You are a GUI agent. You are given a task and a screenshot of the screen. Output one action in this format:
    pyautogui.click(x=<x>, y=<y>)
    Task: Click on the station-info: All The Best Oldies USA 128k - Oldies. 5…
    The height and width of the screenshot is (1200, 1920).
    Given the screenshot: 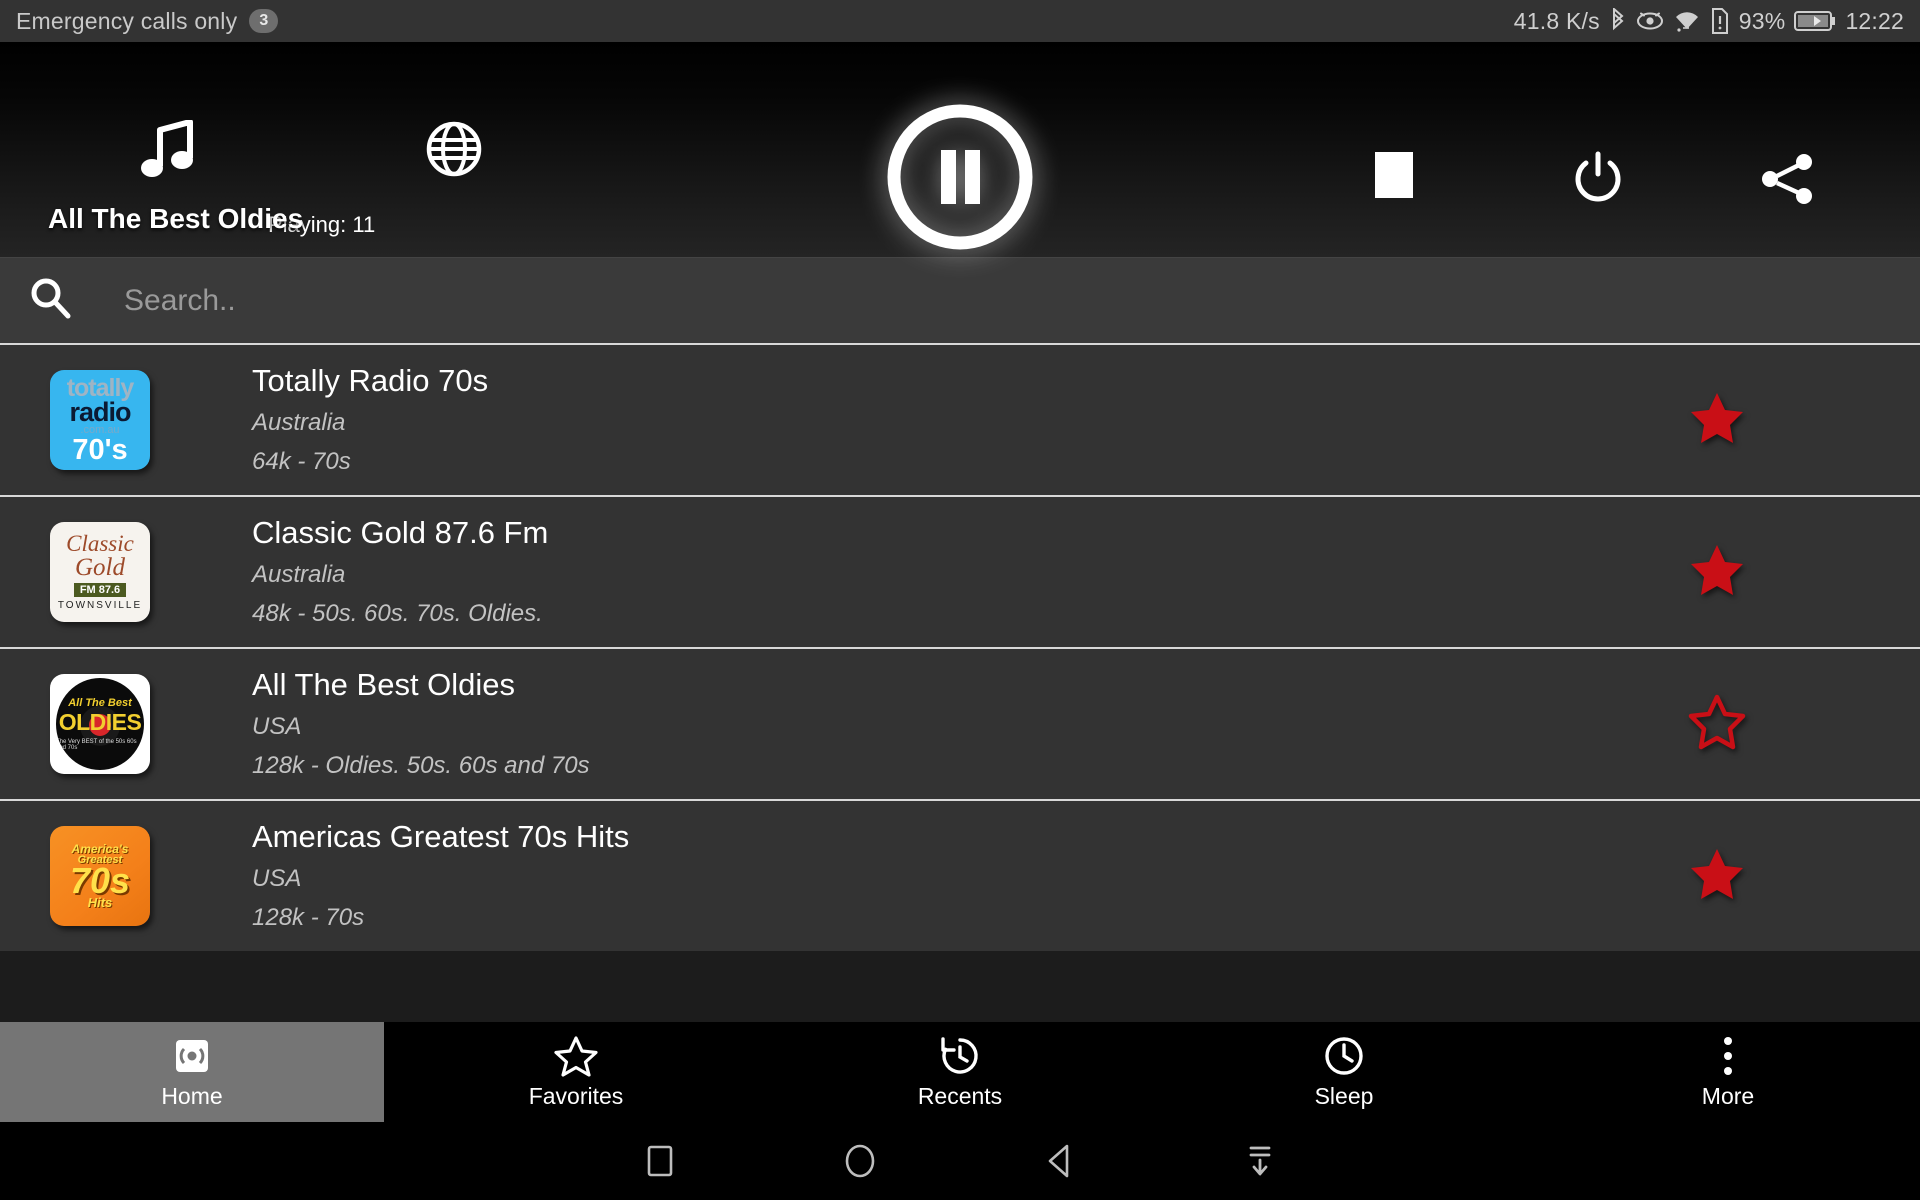 What is the action you would take?
    pyautogui.click(x=961, y=724)
    